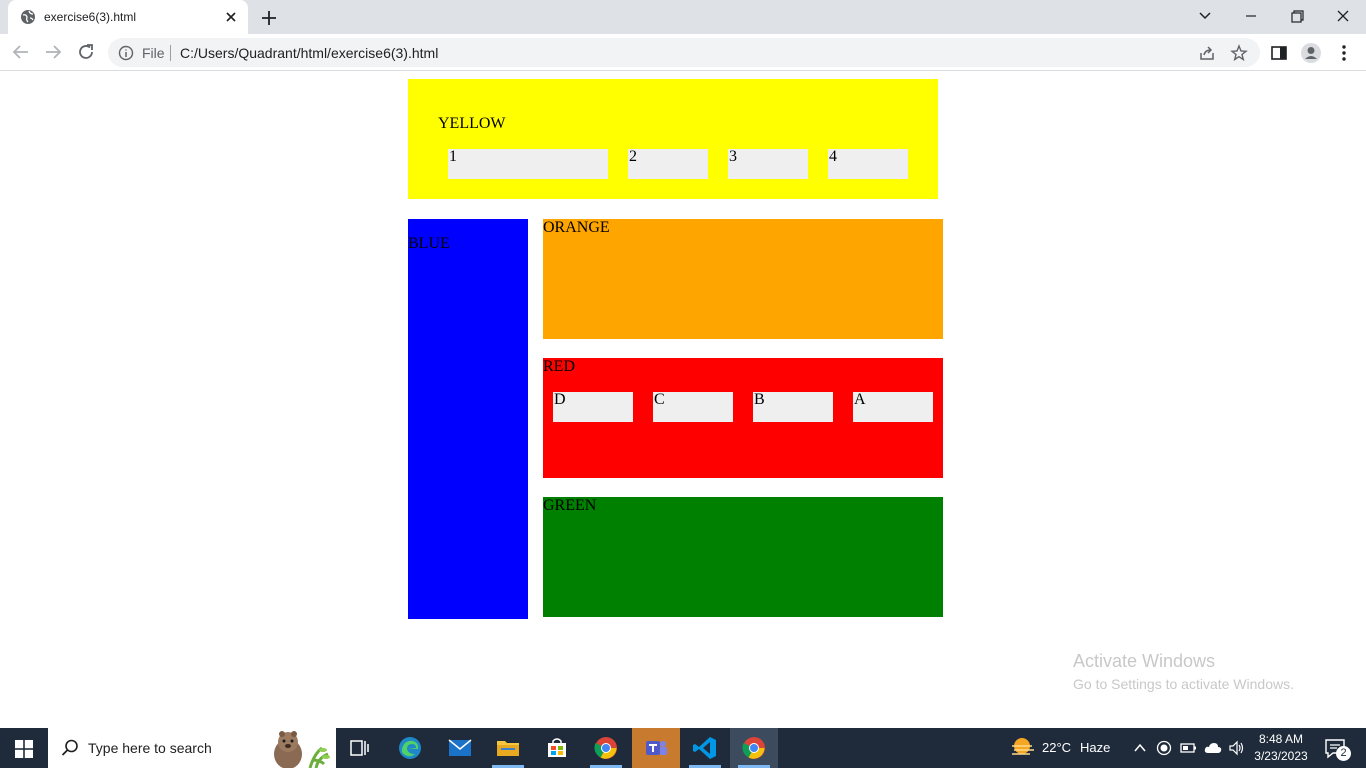 This screenshot has height=768, width=1366. I want to click on red-item-a: A, so click(893, 407).